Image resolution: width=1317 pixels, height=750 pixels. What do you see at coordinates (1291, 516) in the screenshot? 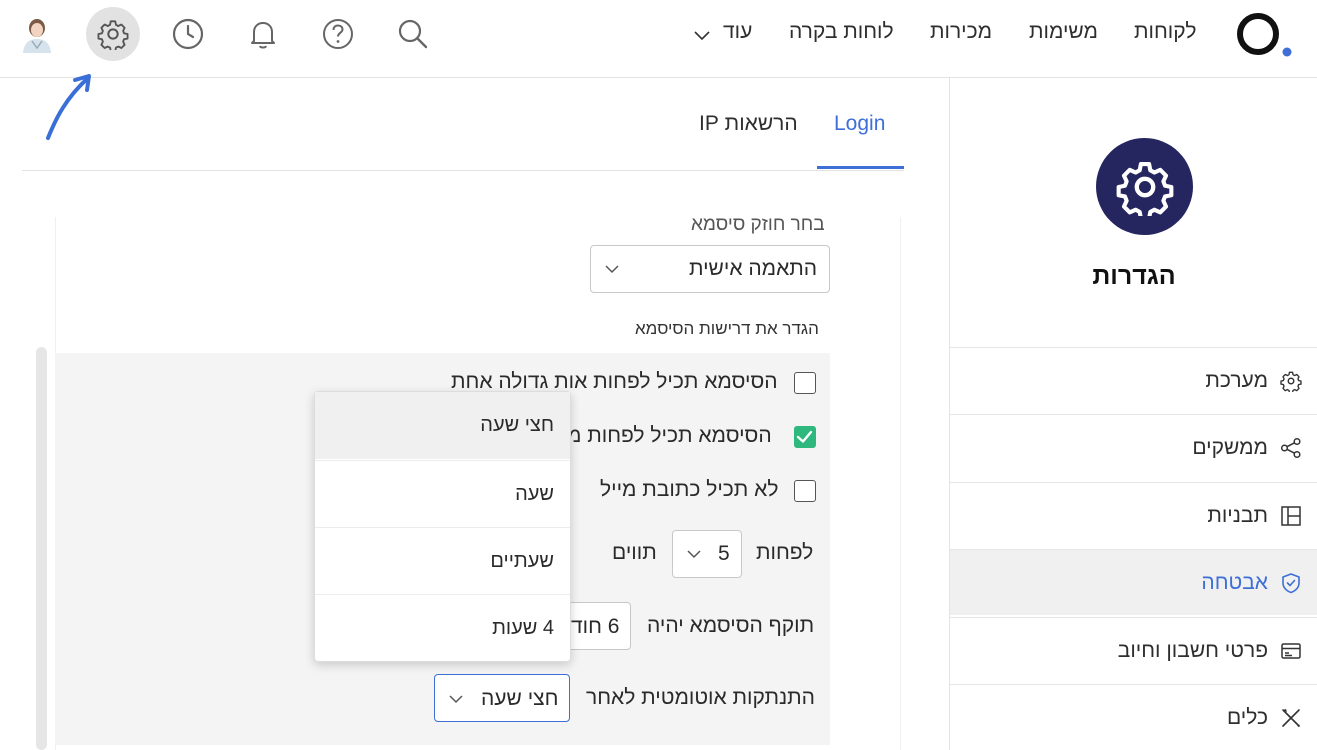
I see `template-icon` at bounding box center [1291, 516].